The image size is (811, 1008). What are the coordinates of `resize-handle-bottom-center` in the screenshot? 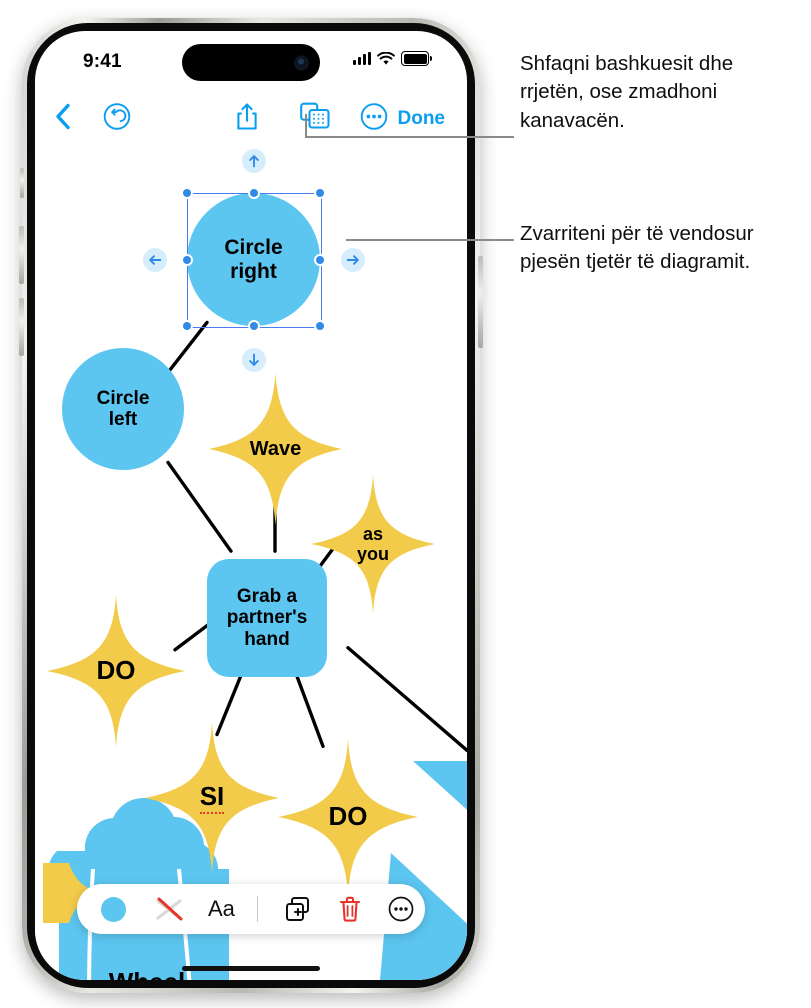 It's located at (253, 326).